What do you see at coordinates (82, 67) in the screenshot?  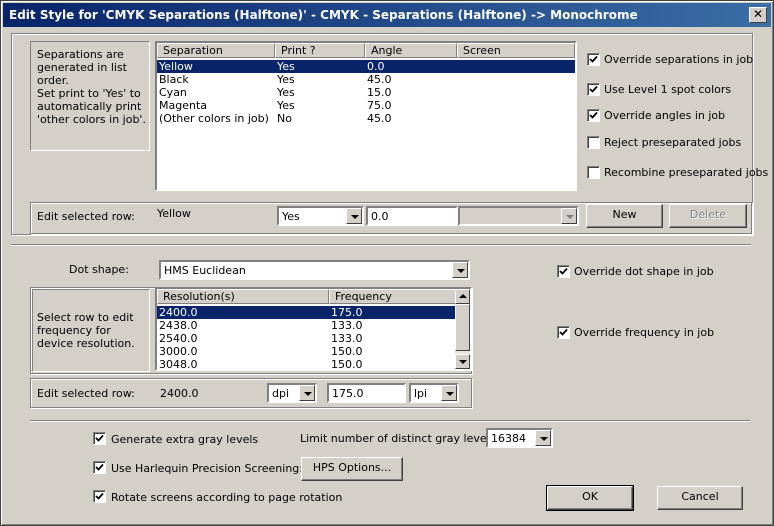 I see `info-line: generated in list` at bounding box center [82, 67].